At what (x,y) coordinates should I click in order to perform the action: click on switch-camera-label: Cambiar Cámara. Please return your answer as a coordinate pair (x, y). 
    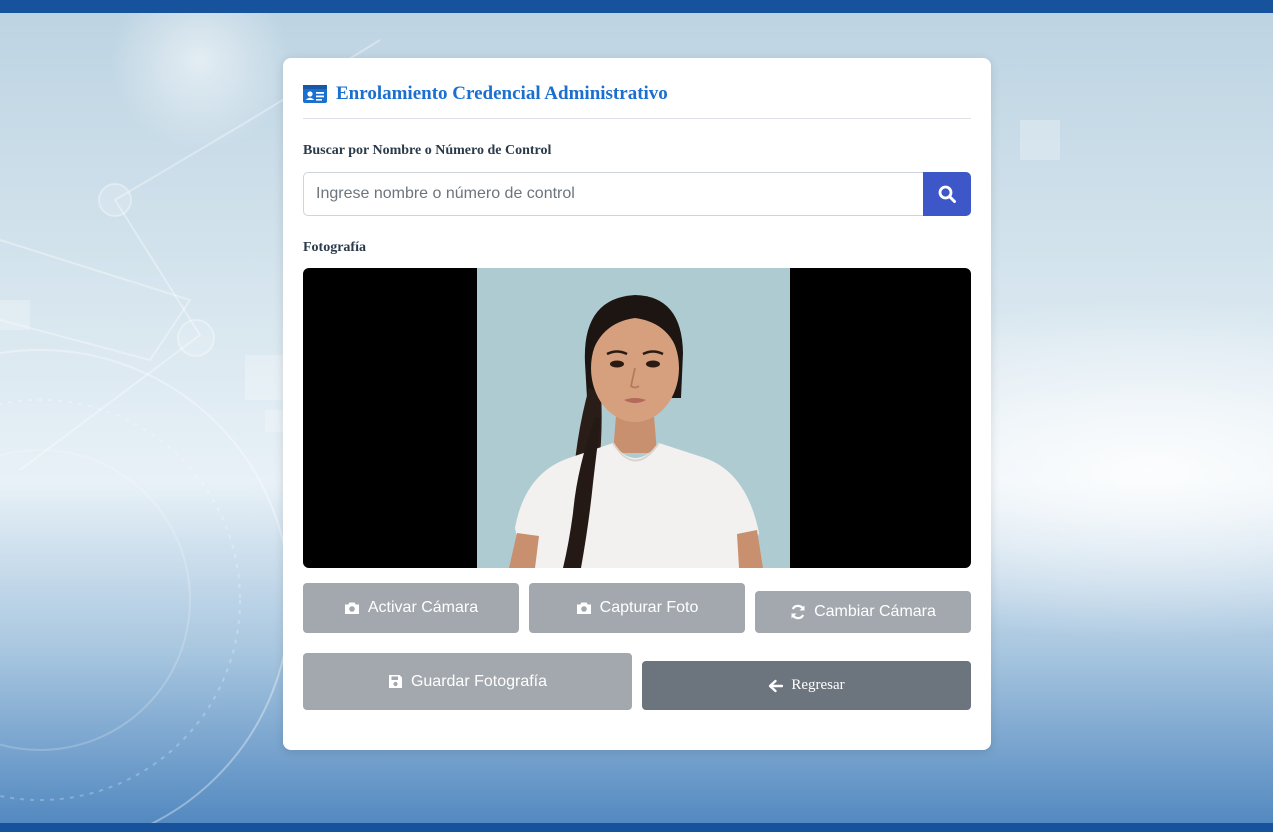
    Looking at the image, I should click on (875, 611).